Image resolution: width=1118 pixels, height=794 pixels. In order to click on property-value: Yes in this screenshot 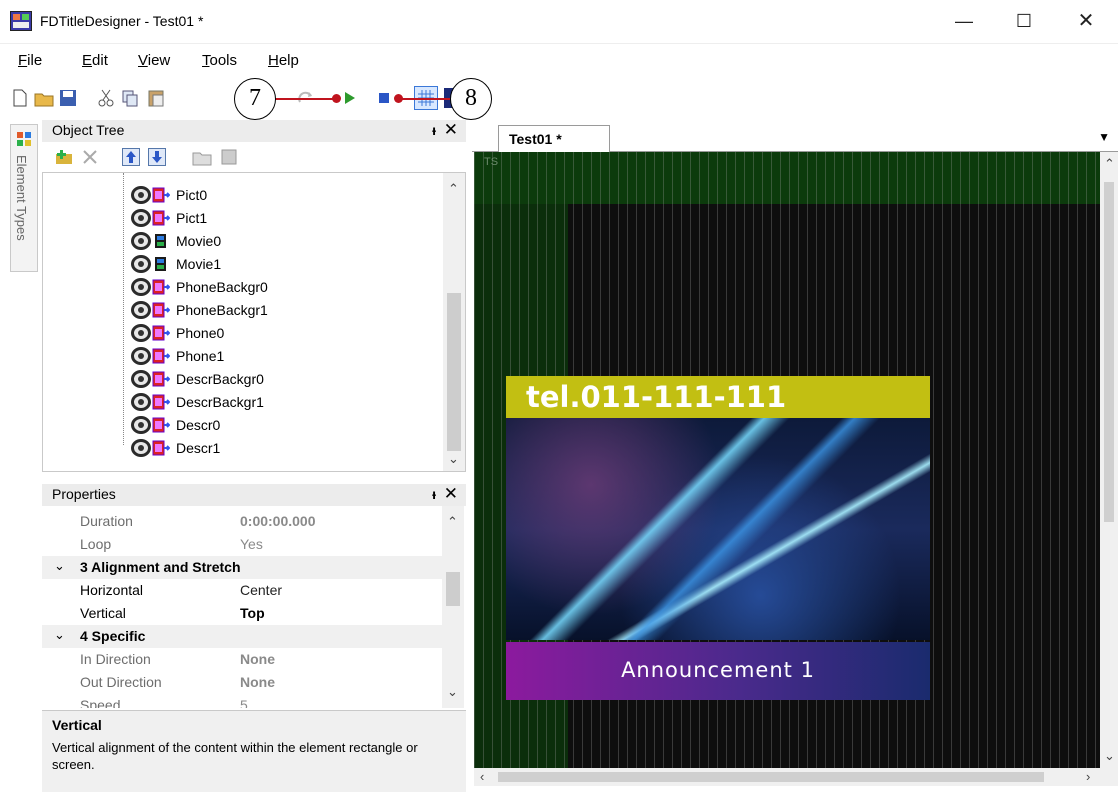, I will do `click(251, 544)`.